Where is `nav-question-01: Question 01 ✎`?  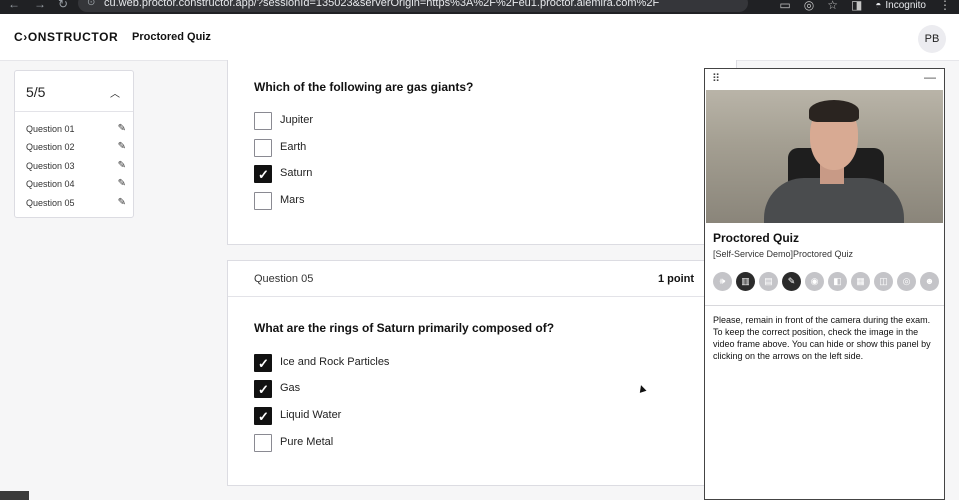
nav-question-01: Question 01 ✎ is located at coordinates (76, 129).